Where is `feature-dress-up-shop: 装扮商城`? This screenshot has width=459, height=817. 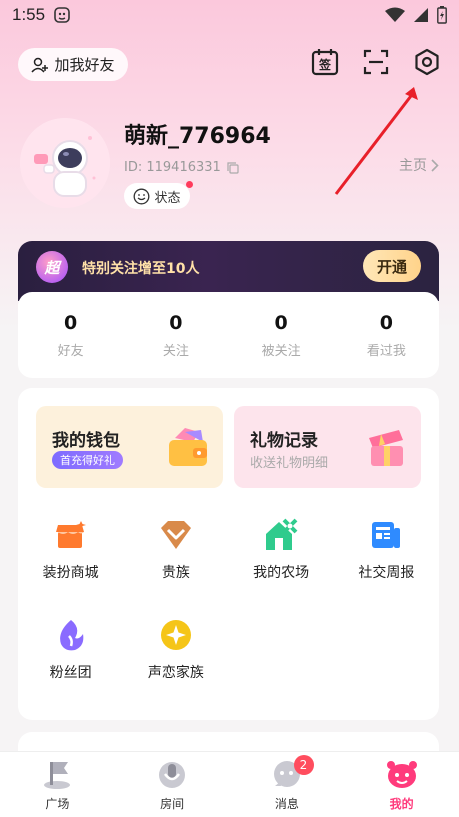
feature-dress-up-shop: 装扮商城 is located at coordinates (70, 568).